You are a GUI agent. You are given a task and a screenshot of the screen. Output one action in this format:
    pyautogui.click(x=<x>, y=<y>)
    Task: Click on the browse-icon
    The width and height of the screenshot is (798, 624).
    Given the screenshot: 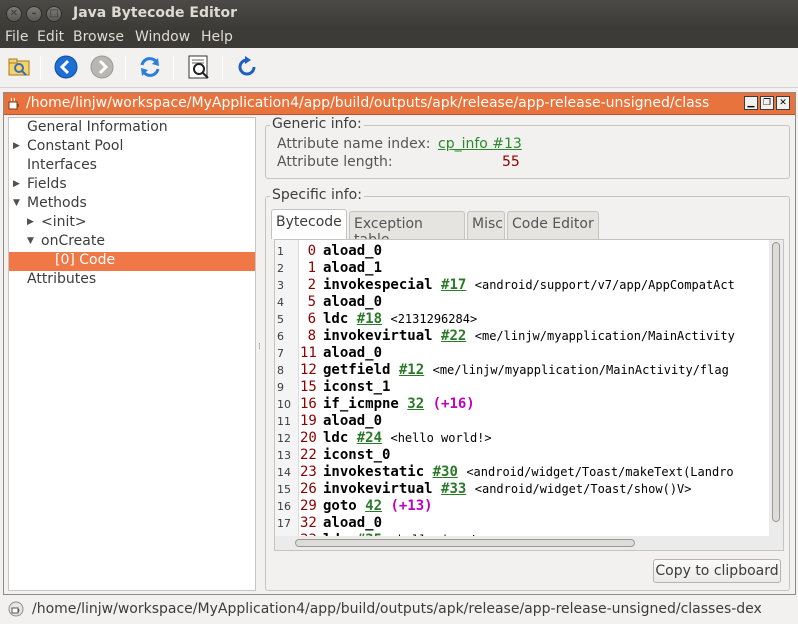 What is the action you would take?
    pyautogui.click(x=199, y=67)
    